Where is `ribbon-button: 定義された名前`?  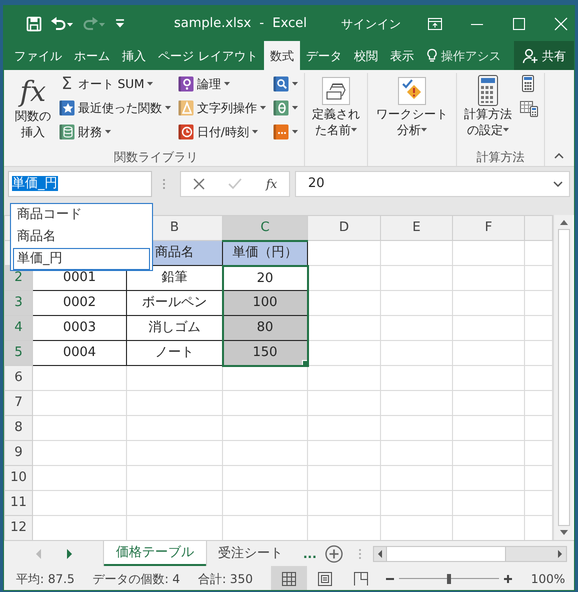
ribbon-button: 定義された名前 is located at coordinates (336, 110).